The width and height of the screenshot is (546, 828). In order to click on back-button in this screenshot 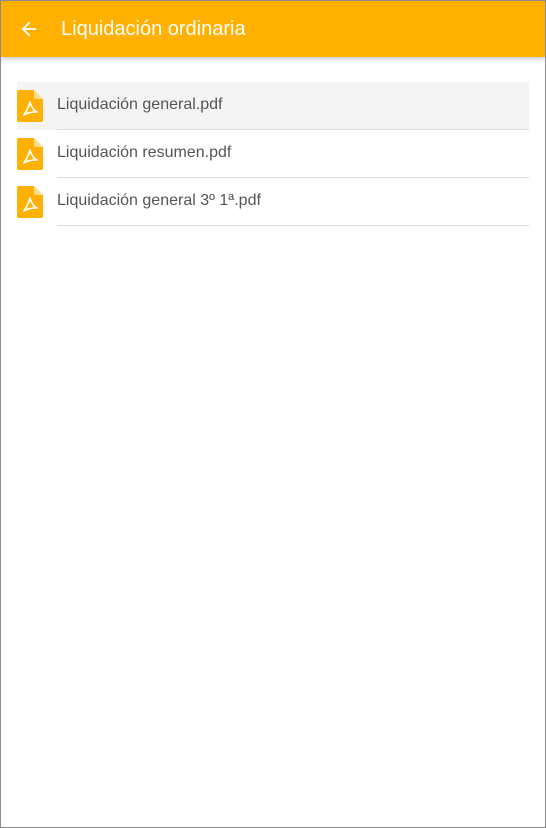, I will do `click(29, 29)`.